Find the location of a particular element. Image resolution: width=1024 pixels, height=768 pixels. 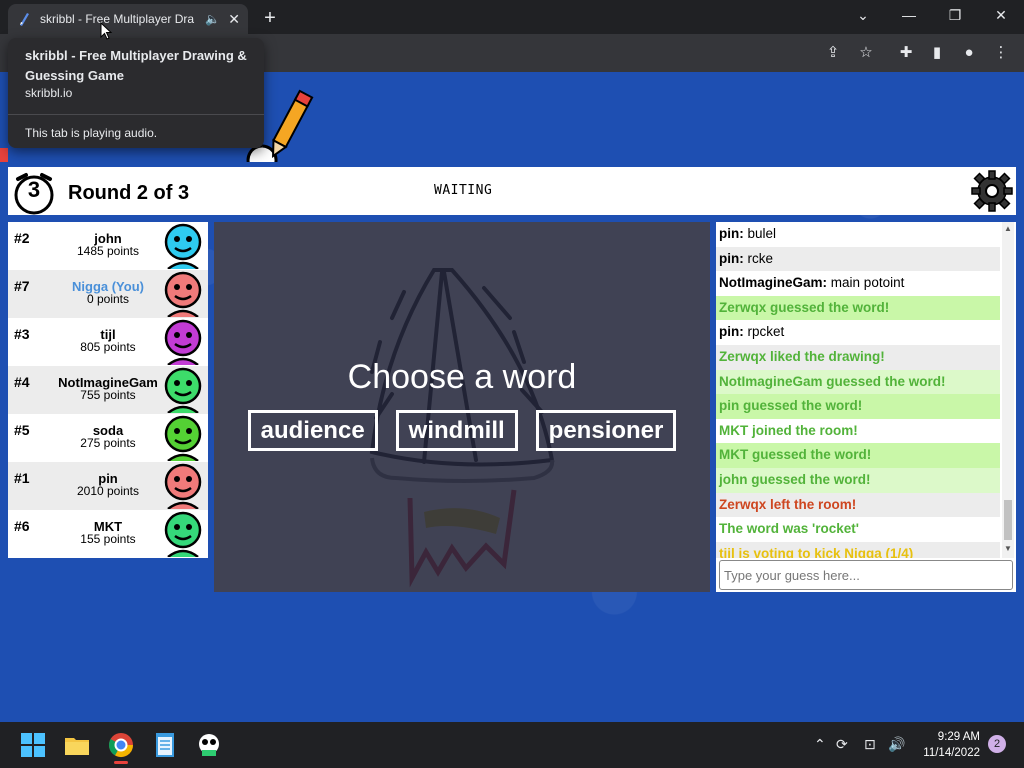

bookmark-star-icon: ☆ is located at coordinates (866, 53).